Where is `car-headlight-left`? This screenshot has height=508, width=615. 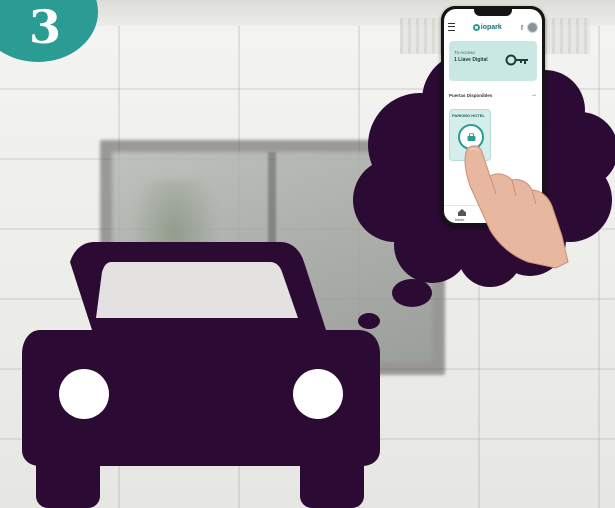
car-headlight-left is located at coordinates (84, 394).